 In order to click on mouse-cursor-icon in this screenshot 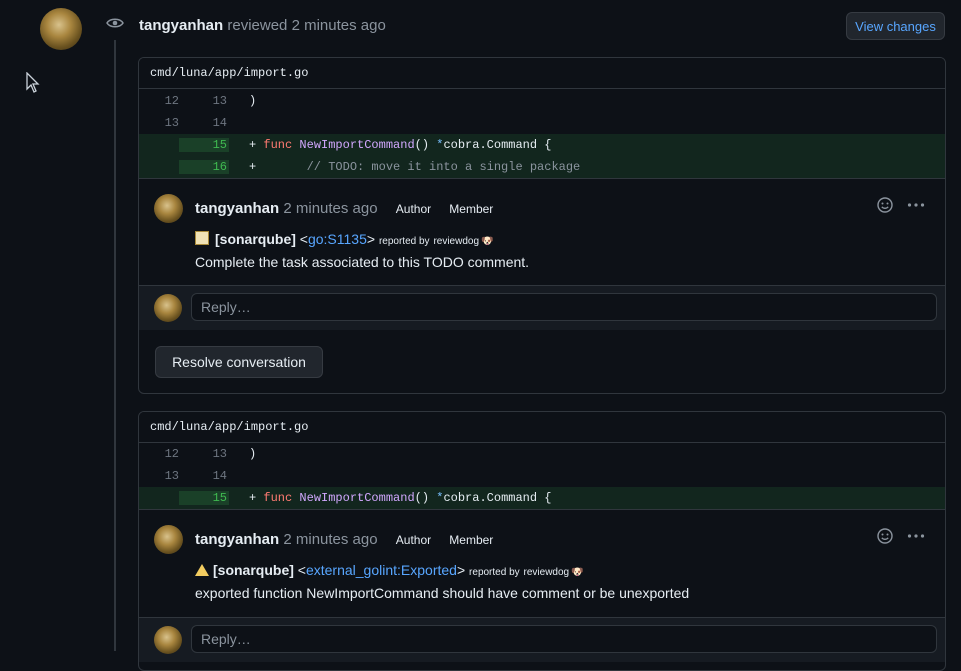, I will do `click(33, 82)`.